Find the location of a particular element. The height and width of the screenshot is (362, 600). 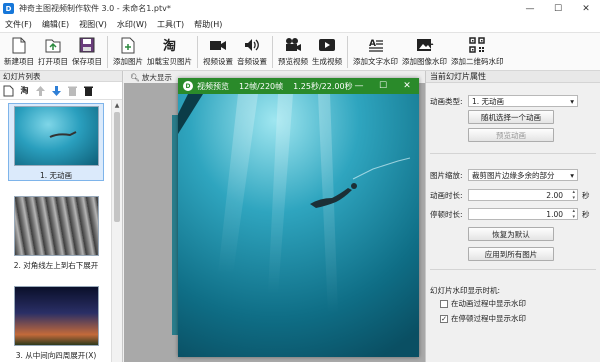

preview-title-bar: D 视频预览 12帧/220帧 1.25秒/22.00秒 — ☐ ✕ is located at coordinates (298, 86).